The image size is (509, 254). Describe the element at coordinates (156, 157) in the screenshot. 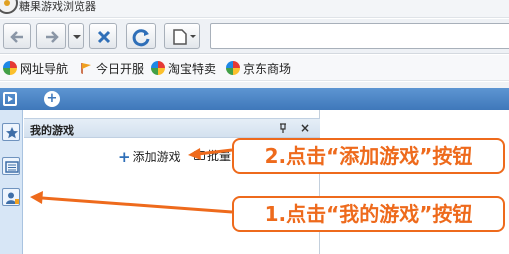

I see `add-game-label: 添加游戏` at that location.